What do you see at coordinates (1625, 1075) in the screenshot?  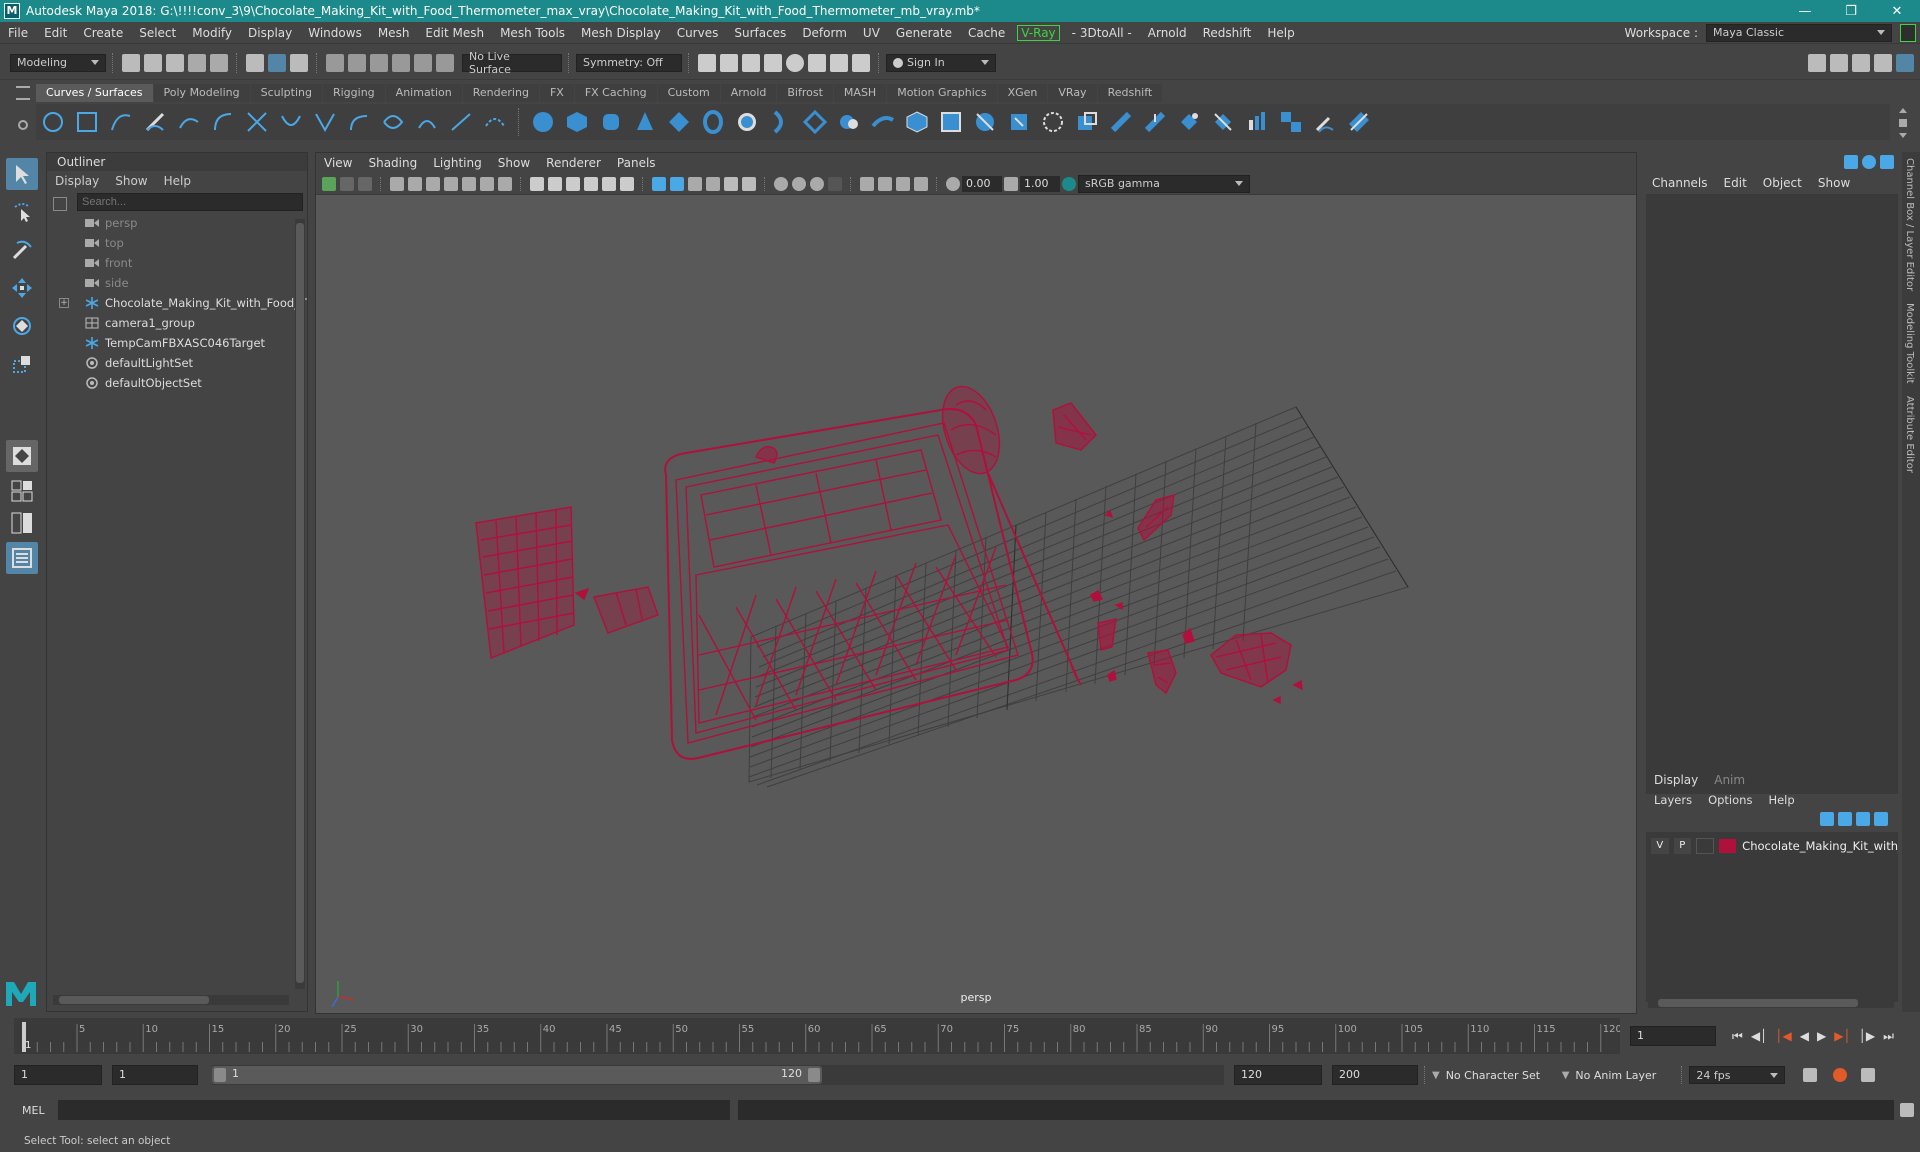 I see `anim-layer-field: No Anim Layer` at bounding box center [1625, 1075].